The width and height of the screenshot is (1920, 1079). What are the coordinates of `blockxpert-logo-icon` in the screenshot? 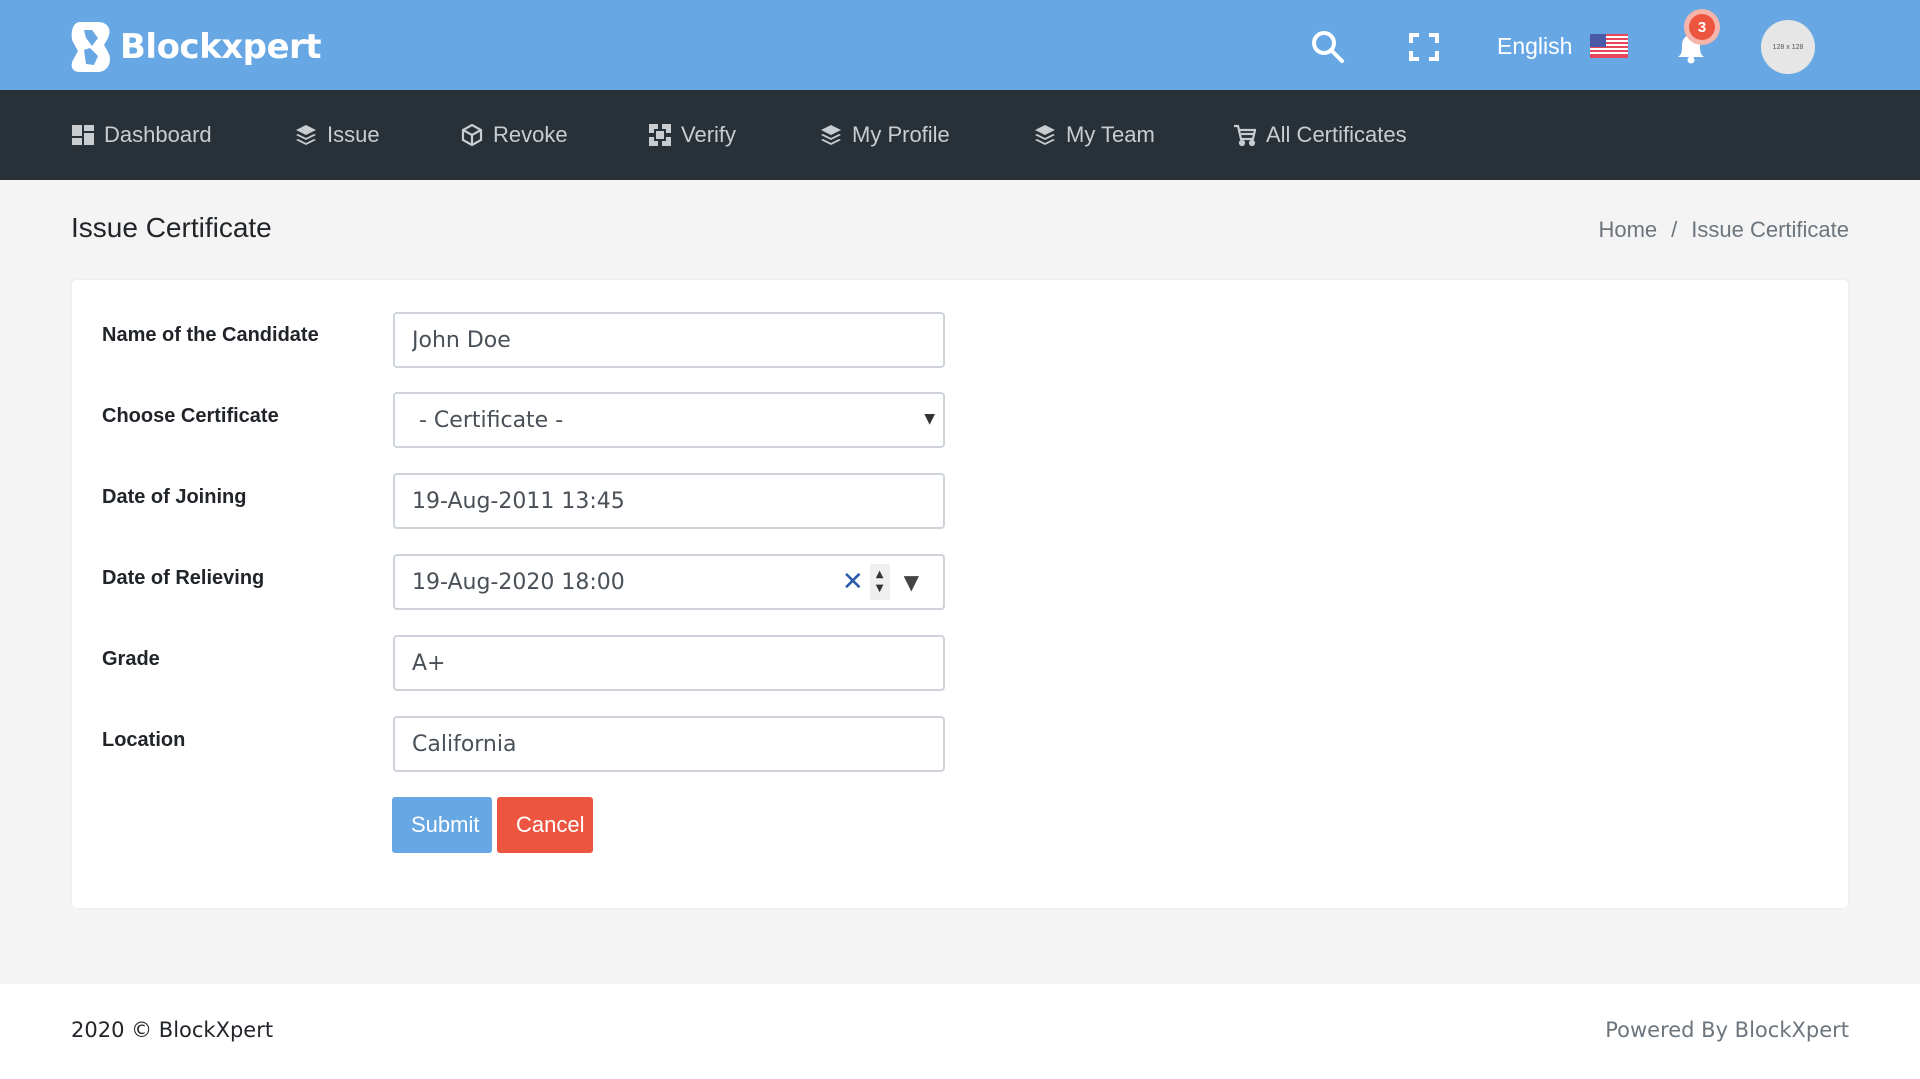 It's located at (90, 47).